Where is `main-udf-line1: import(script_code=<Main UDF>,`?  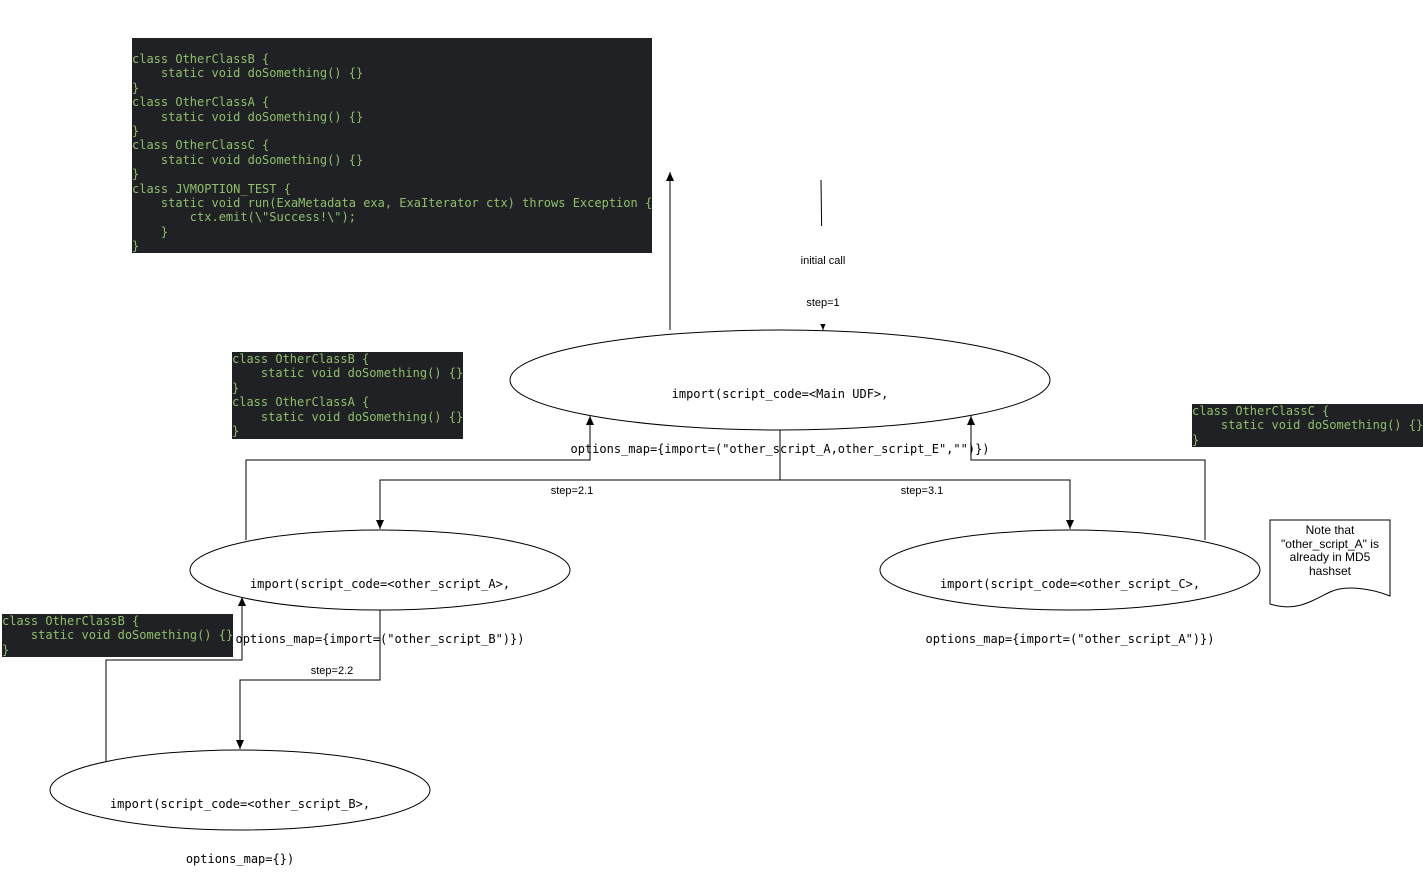 main-udf-line1: import(script_code=<Main UDF>, is located at coordinates (780, 394).